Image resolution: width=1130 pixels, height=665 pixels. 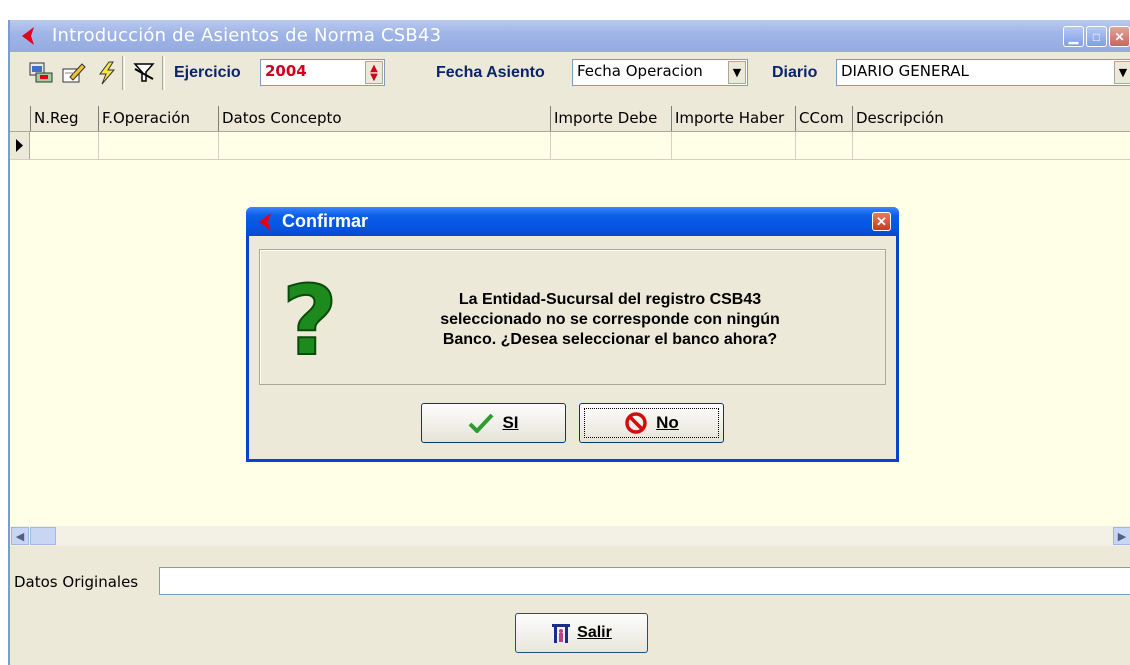 I want to click on dialog-close-button: ✕, so click(x=881, y=221).